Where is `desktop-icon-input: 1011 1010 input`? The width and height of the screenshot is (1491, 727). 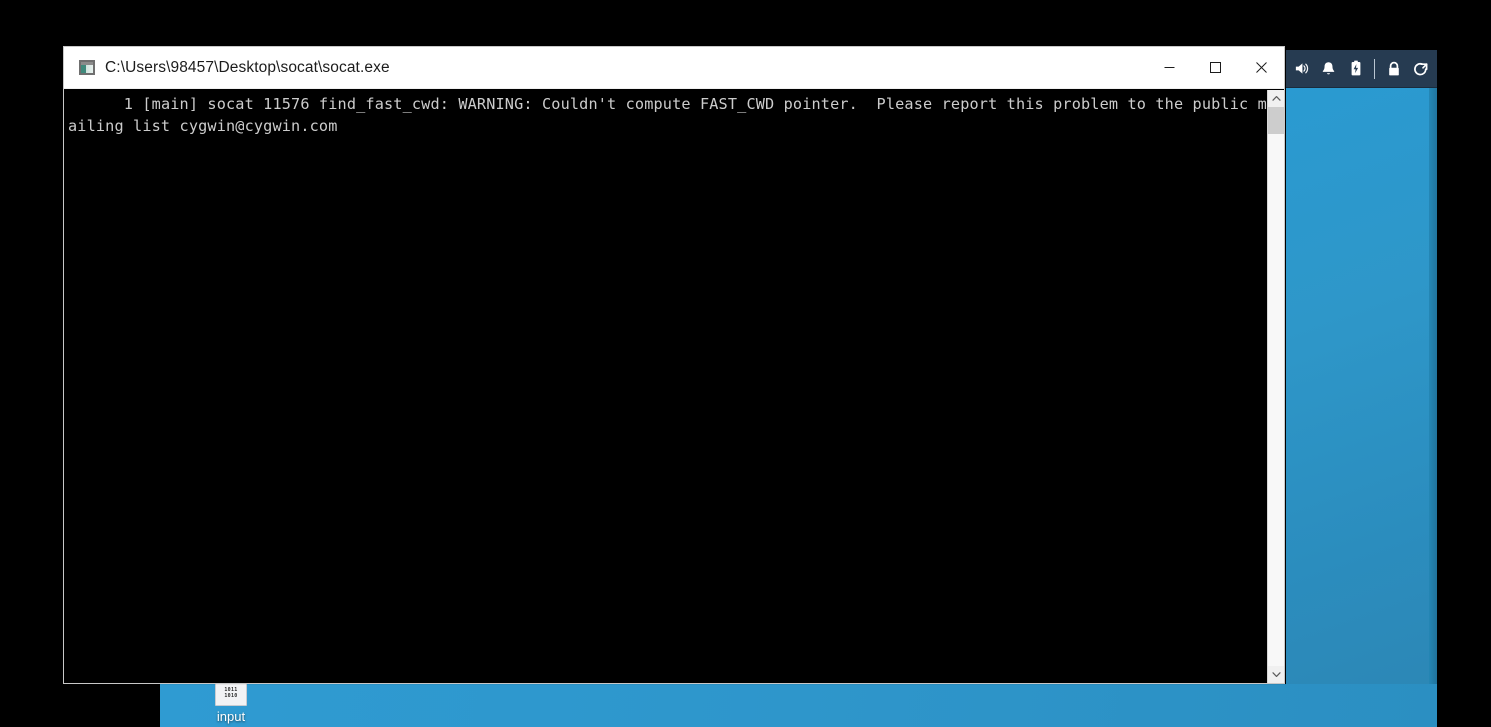
desktop-icon-input: 1011 1010 input is located at coordinates (231, 702).